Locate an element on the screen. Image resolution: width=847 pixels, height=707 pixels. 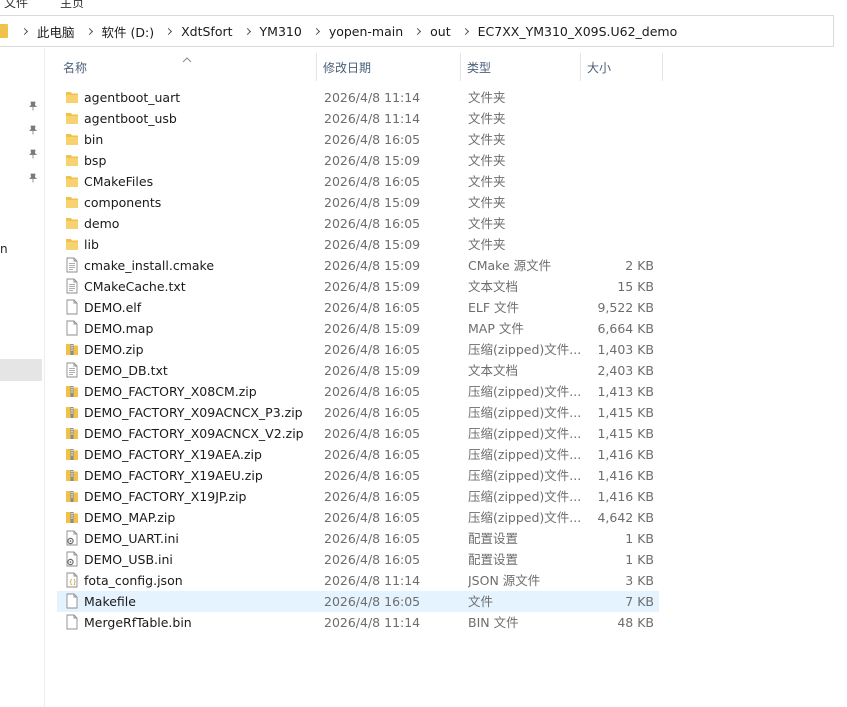
ribbon-tab-file: 文件 is located at coordinates (16, 4).